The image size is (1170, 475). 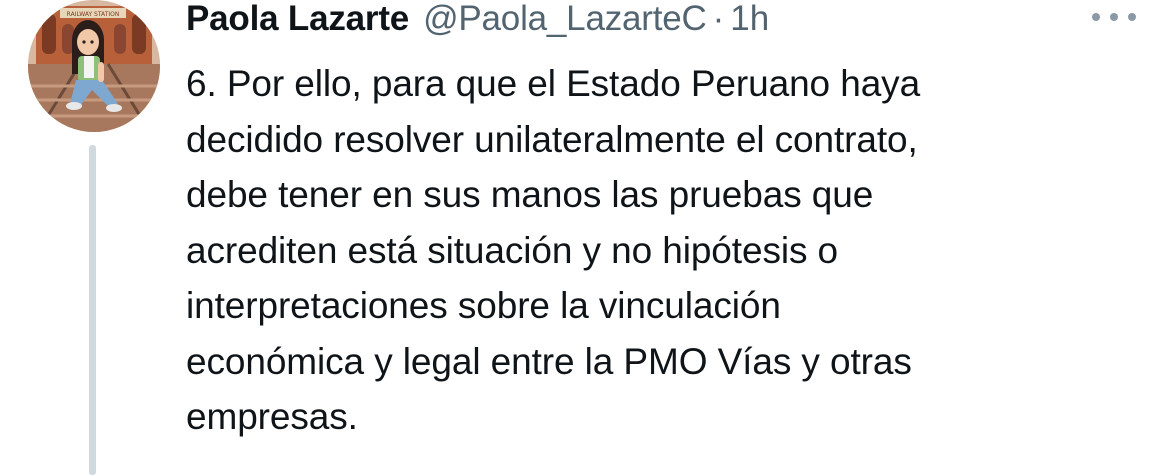 I want to click on avatar-sign: RAILWAY STATION, so click(x=93, y=14).